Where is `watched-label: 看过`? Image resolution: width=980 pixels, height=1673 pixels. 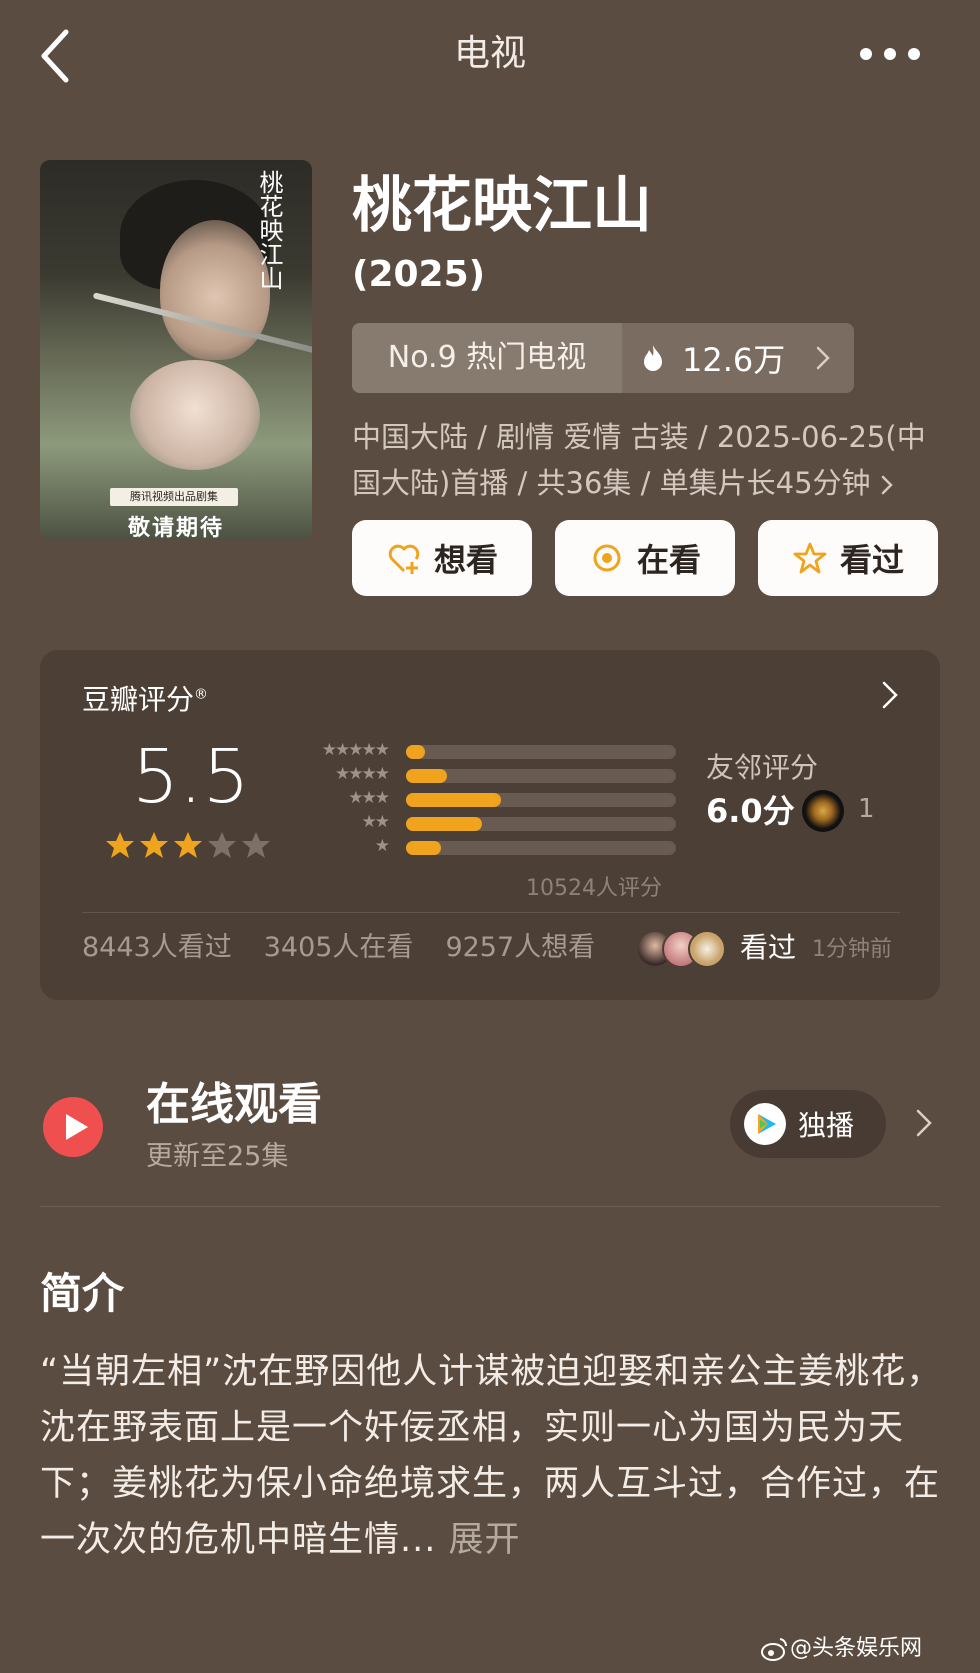 watched-label: 看过 is located at coordinates (871, 560).